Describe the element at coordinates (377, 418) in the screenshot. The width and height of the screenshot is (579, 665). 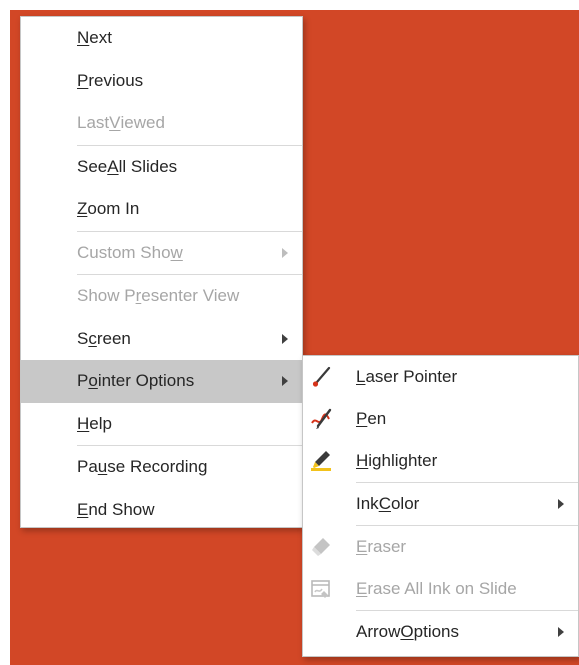
I see `menu-item-label: en` at that location.